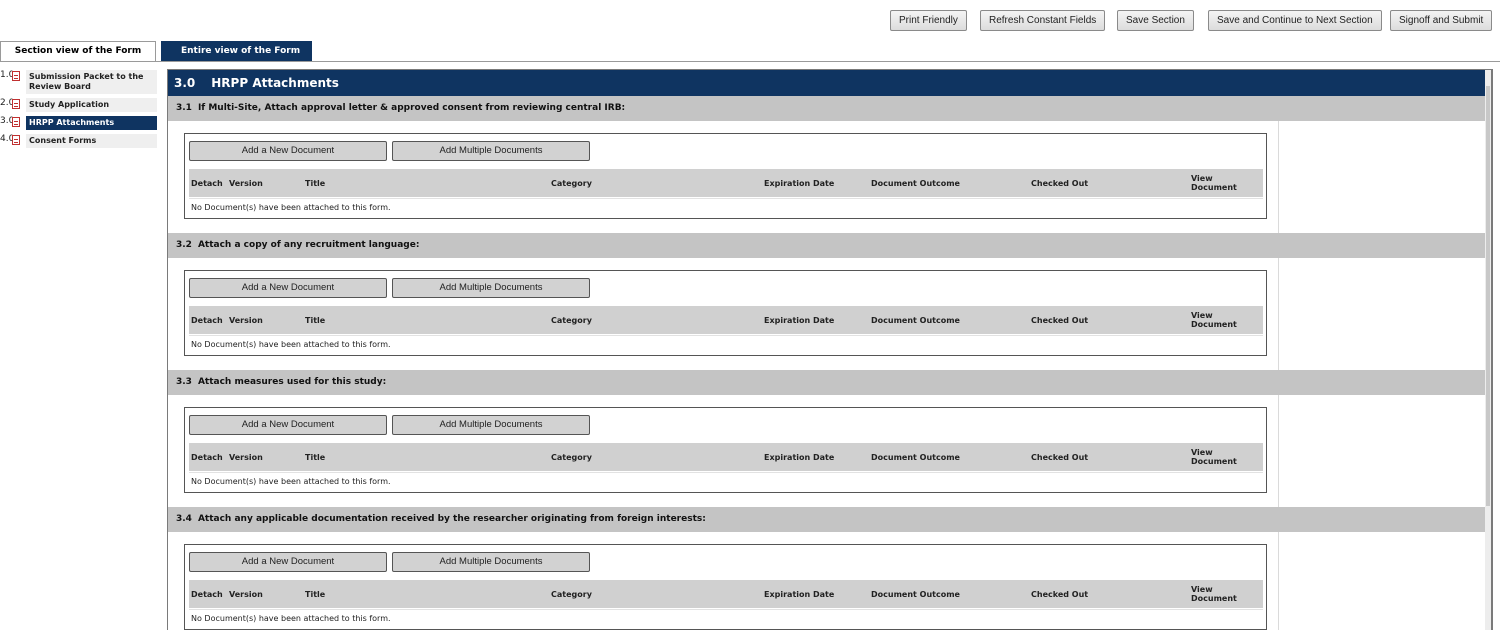  I want to click on nav-item: 3.0 HRPP Attachments, so click(78, 123).